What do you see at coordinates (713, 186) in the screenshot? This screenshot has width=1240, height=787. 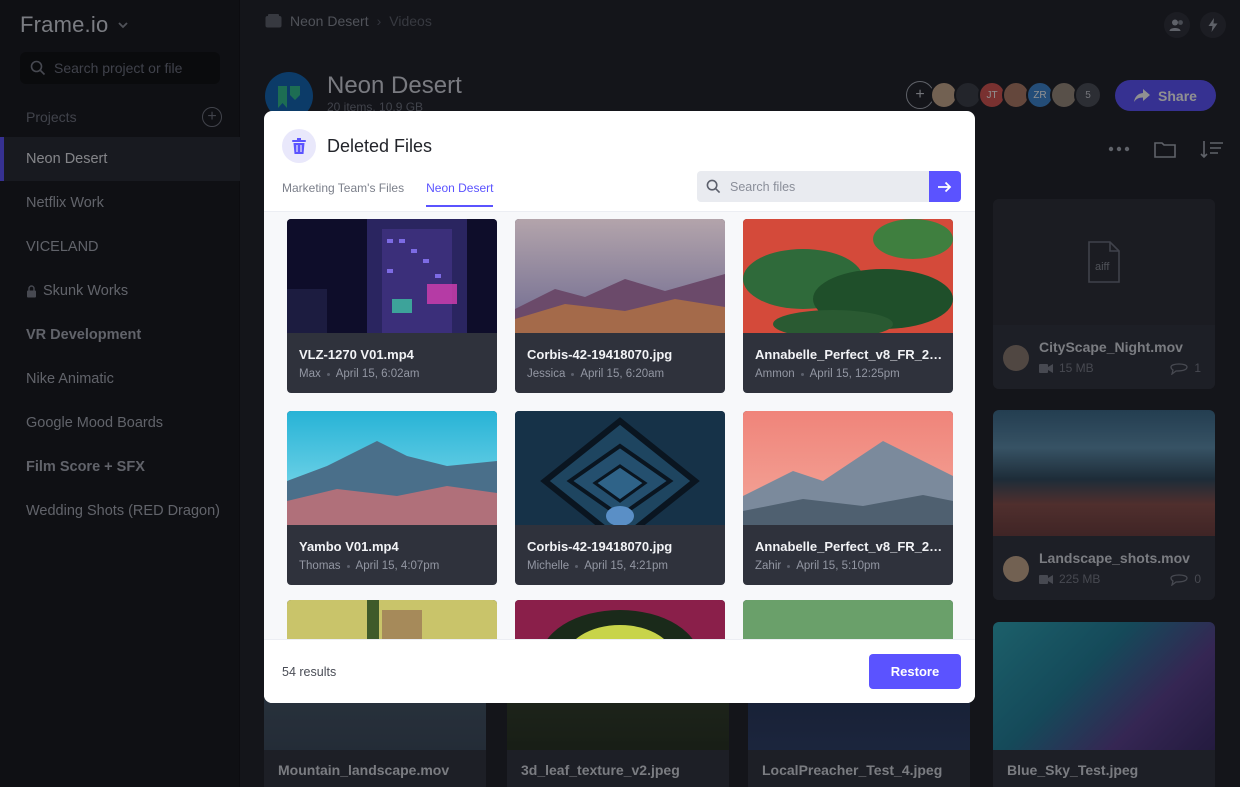 I see `search-icon` at bounding box center [713, 186].